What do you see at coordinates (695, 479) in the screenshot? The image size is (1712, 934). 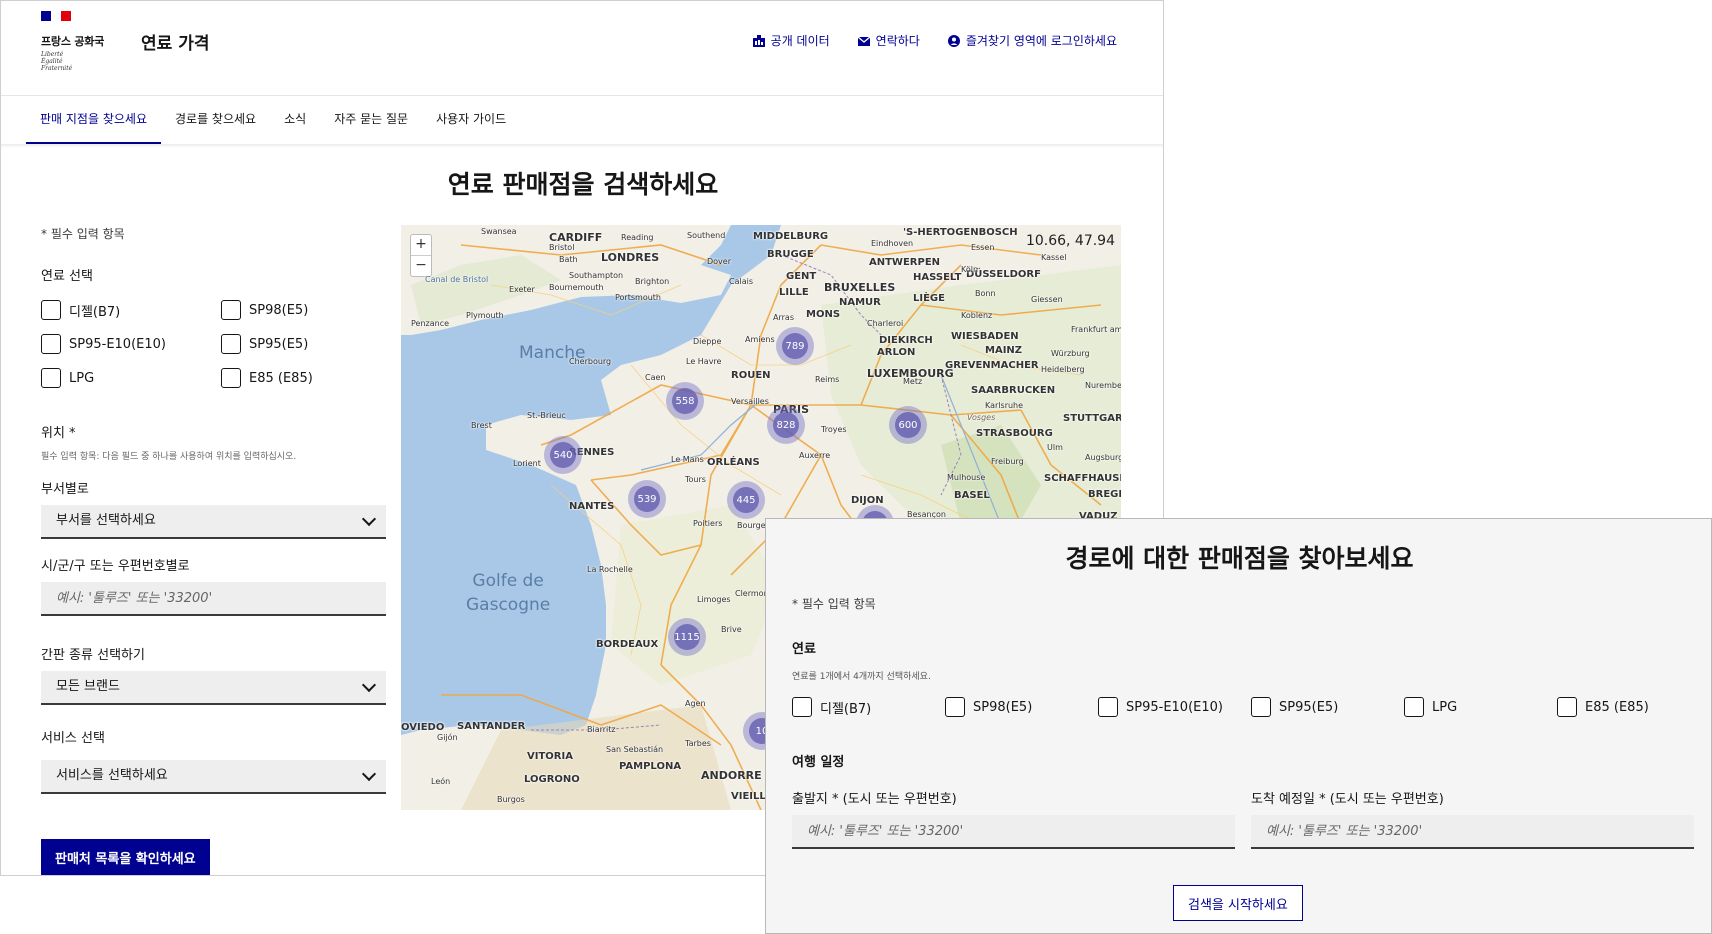 I see `place-label: Tours` at bounding box center [695, 479].